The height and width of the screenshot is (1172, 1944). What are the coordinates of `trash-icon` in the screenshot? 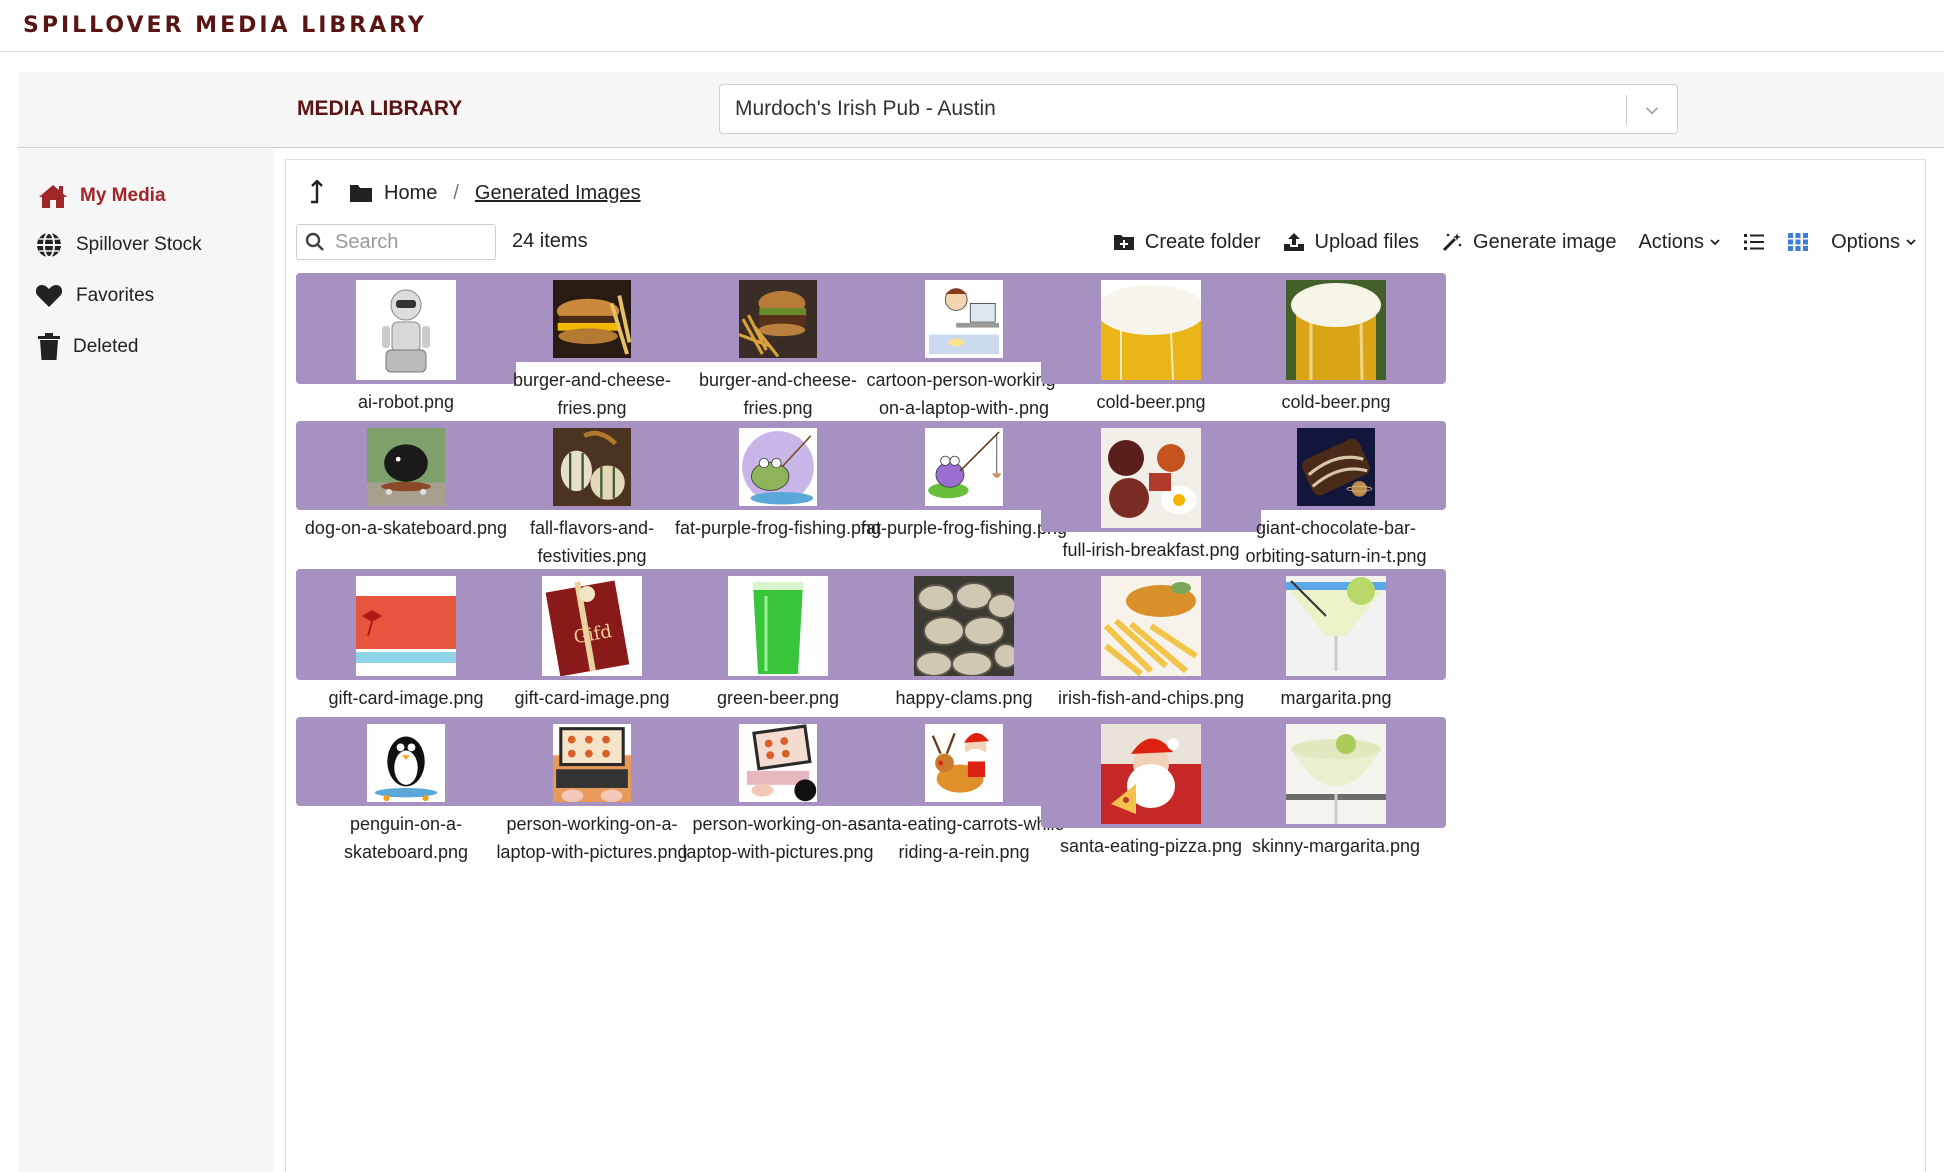 It's located at (49, 347).